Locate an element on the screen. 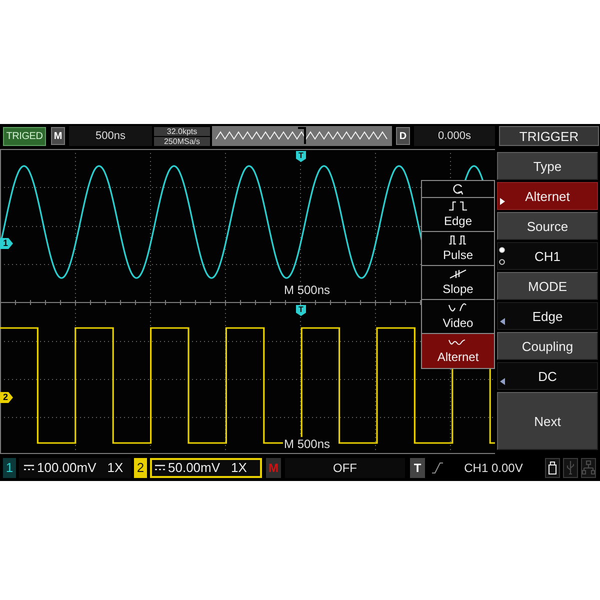  math-status: OFF is located at coordinates (345, 468).